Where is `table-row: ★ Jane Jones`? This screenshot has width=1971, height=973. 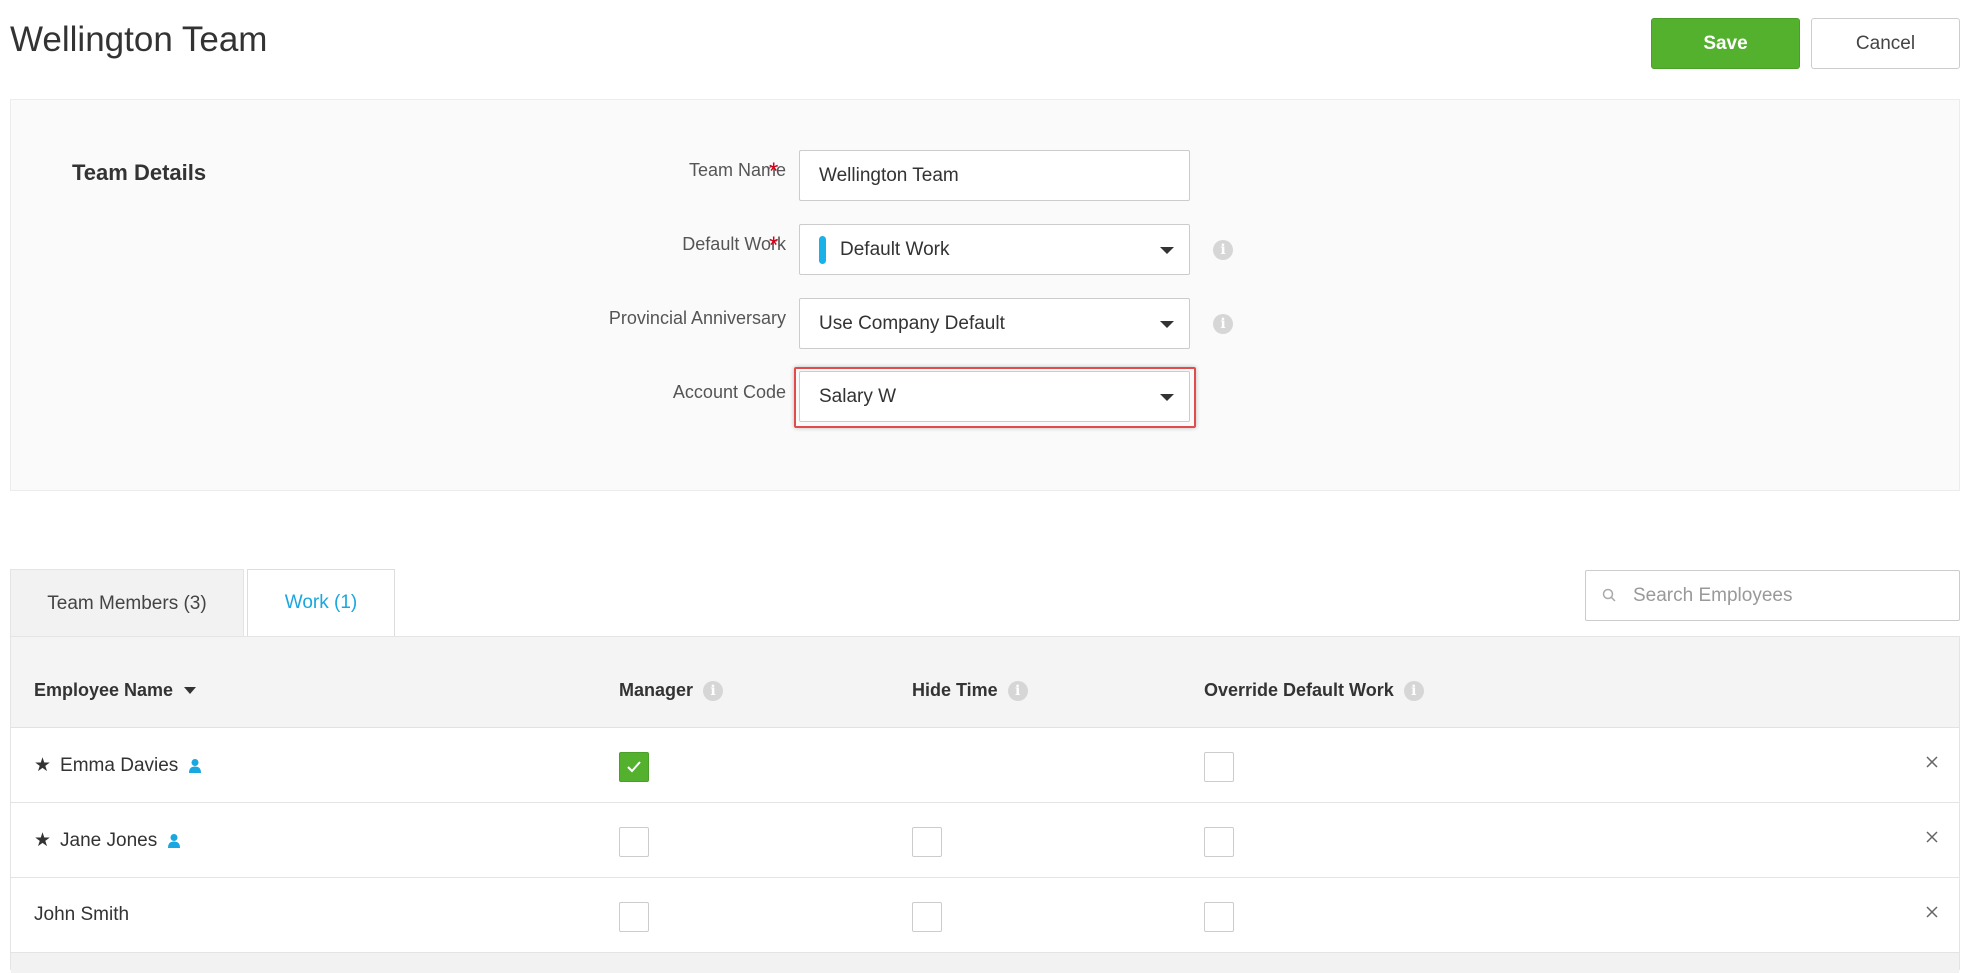
table-row: ★ Jane Jones is located at coordinates (985, 840).